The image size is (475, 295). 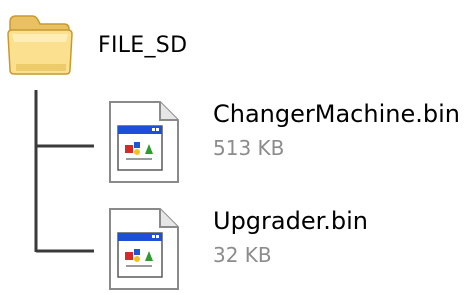 What do you see at coordinates (40, 45) in the screenshot?
I see `folder-icon` at bounding box center [40, 45].